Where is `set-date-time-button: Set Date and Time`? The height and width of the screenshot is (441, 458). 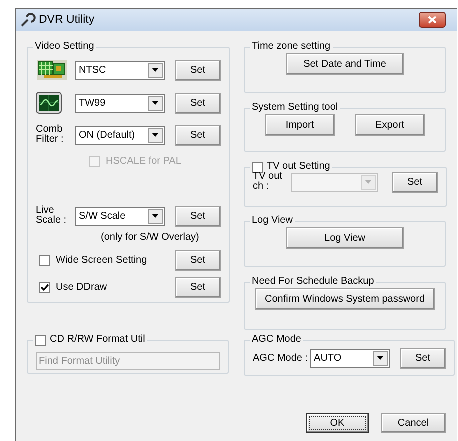
set-date-time-button: Set Date and Time is located at coordinates (345, 64).